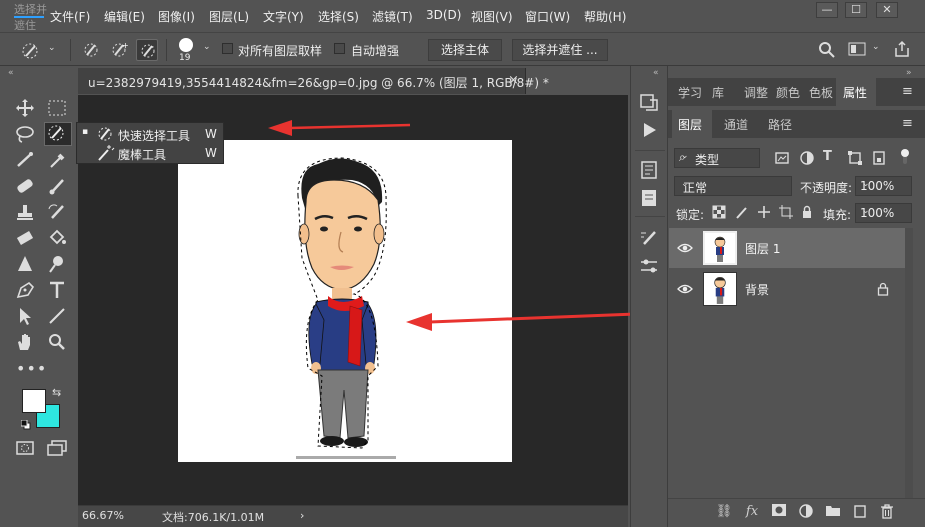 This screenshot has width=925, height=527. Describe the element at coordinates (650, 199) in the screenshot. I see `notes-panel-icon` at that location.